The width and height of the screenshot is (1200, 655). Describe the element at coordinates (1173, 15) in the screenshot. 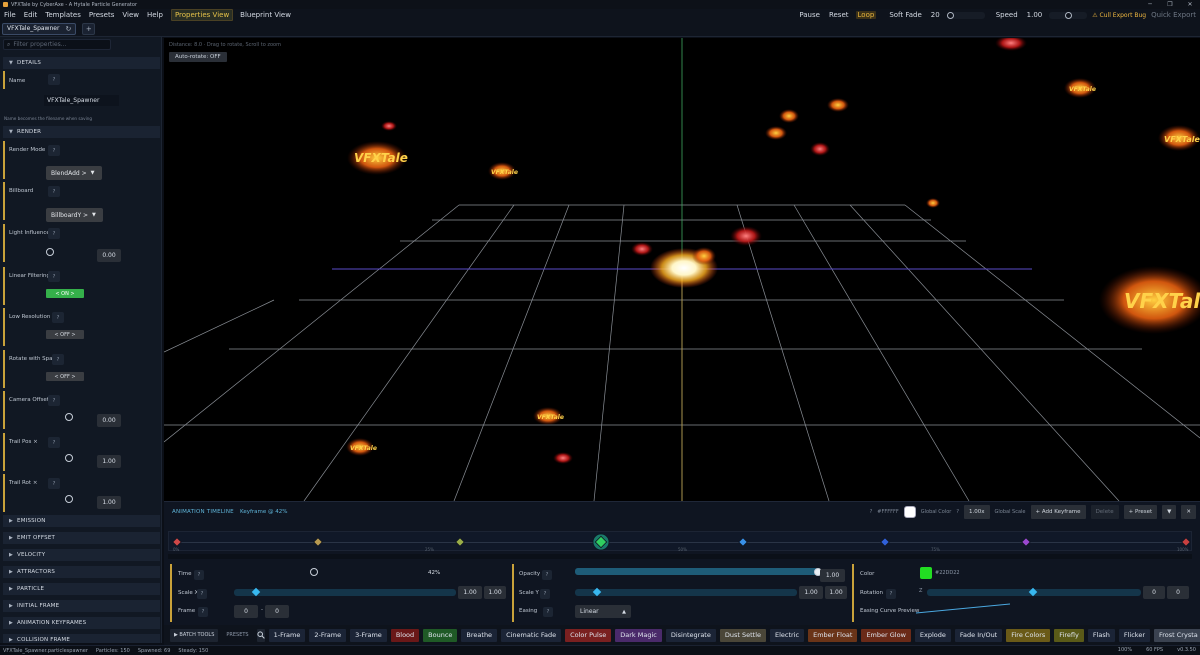

I see `quick-export-button: Quick Export` at that location.